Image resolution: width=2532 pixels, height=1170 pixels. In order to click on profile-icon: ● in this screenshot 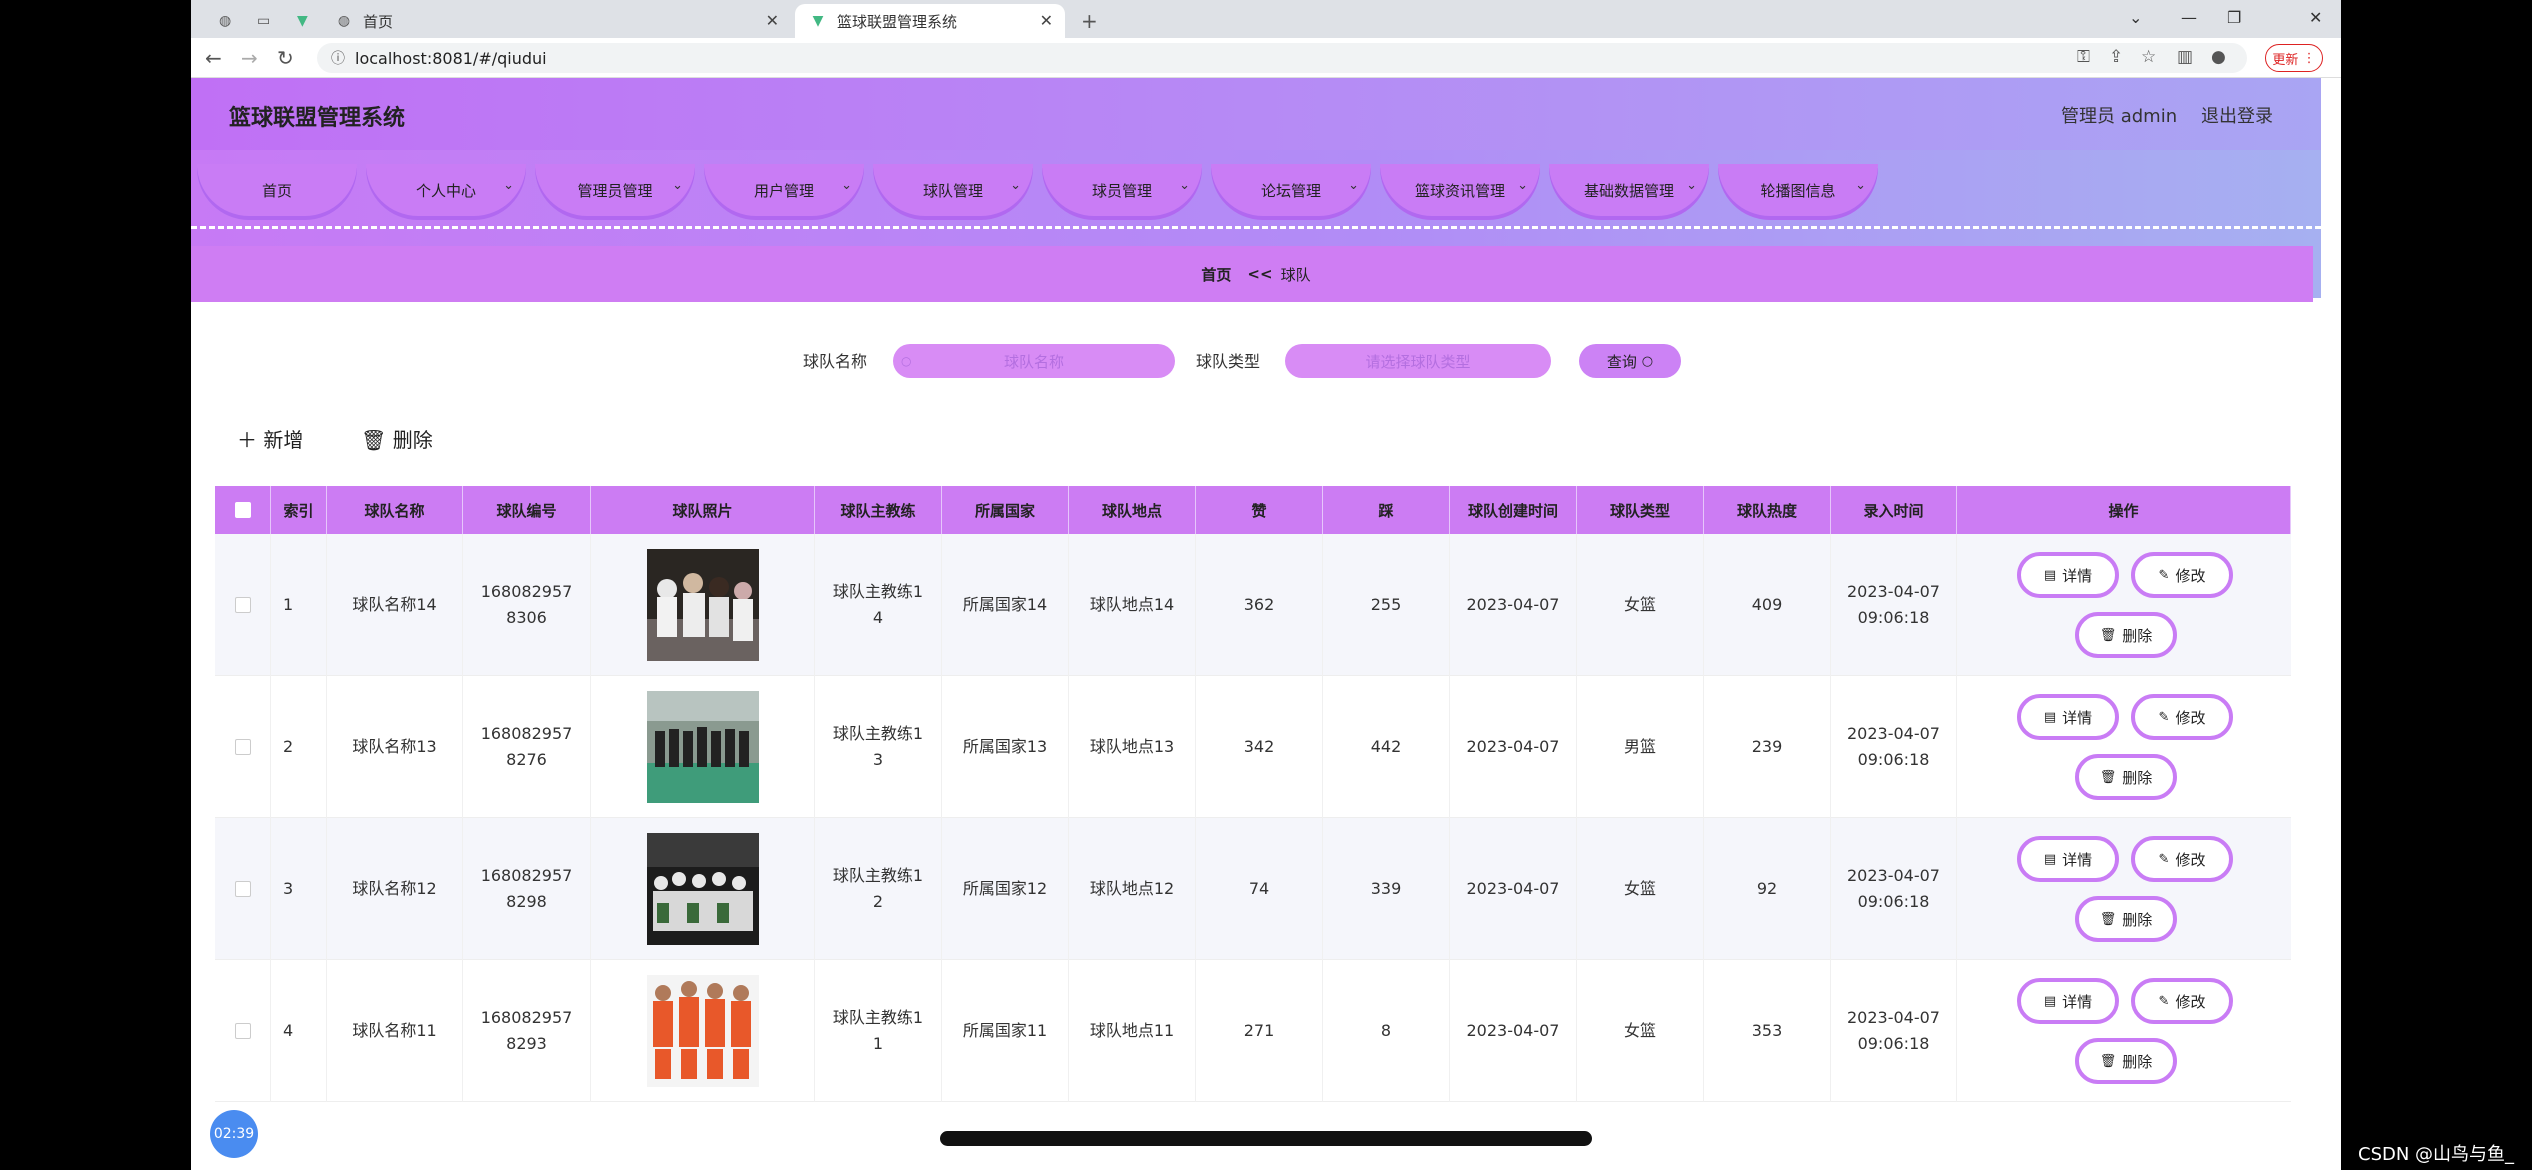, I will do `click(2218, 57)`.